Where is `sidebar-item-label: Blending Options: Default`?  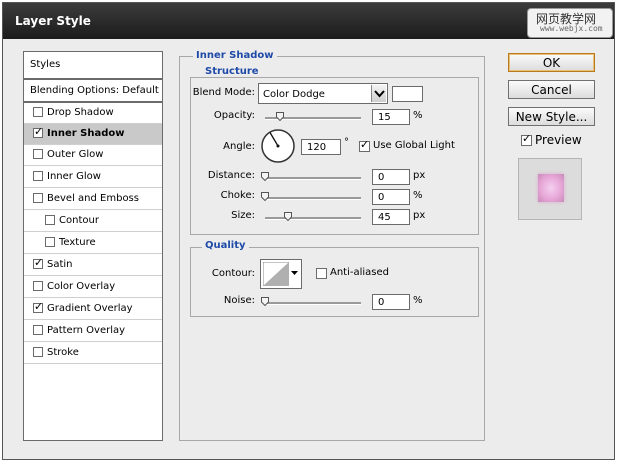 sidebar-item-label: Blending Options: Default is located at coordinates (94, 90).